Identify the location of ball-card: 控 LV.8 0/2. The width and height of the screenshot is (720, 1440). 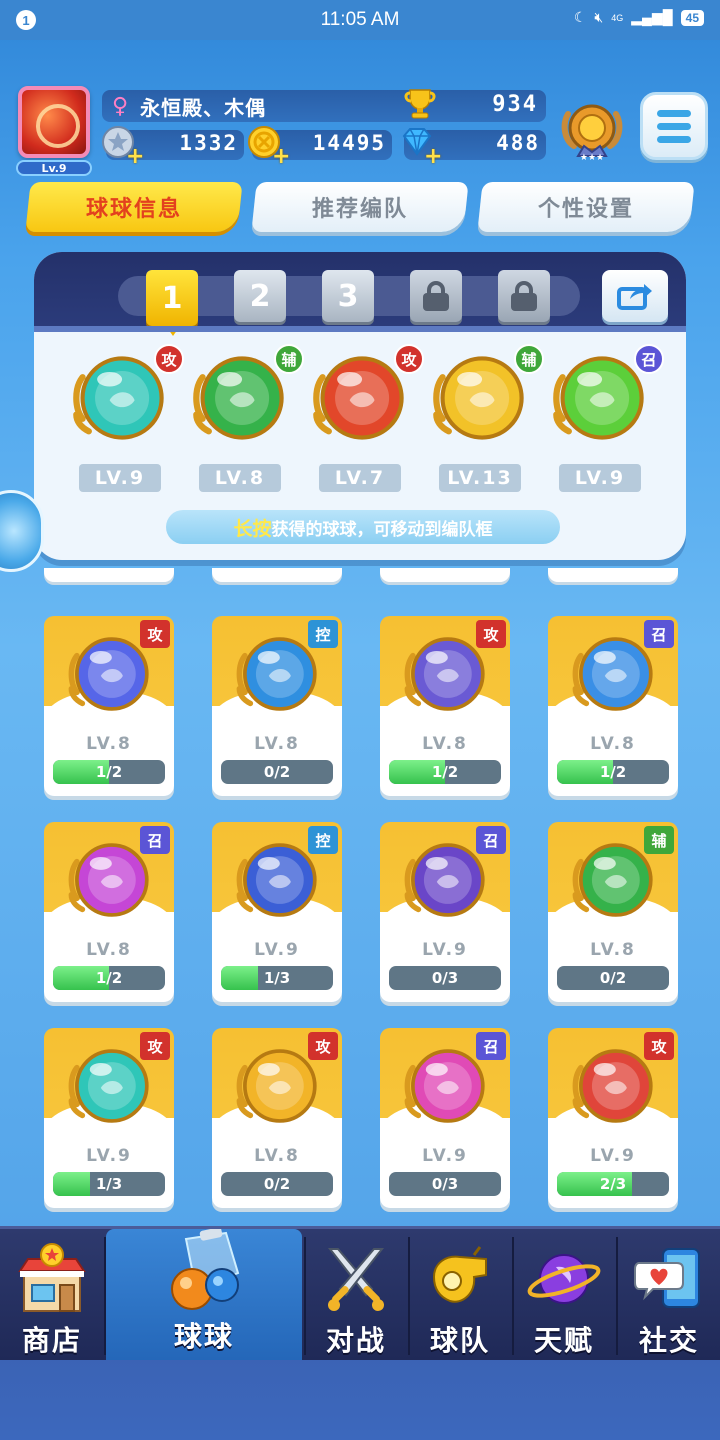
(277, 706).